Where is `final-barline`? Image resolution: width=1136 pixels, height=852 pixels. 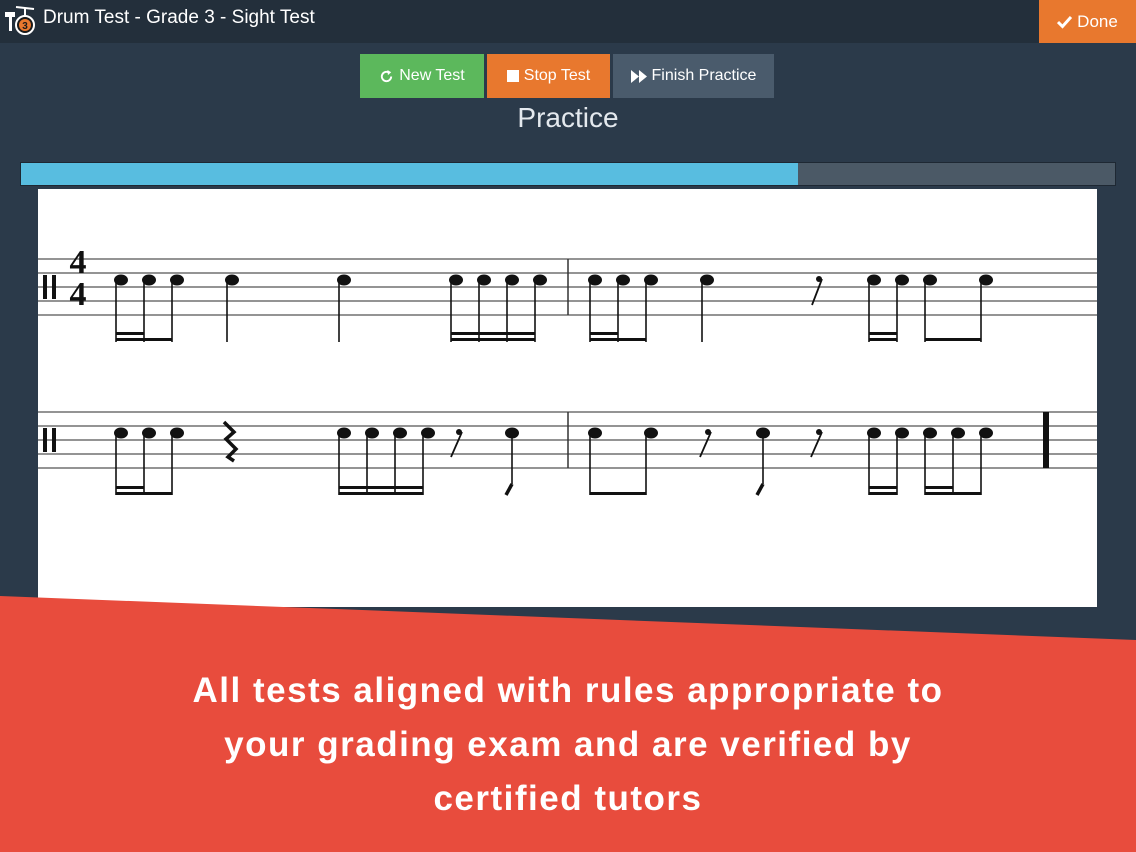 final-barline is located at coordinates (1046, 440).